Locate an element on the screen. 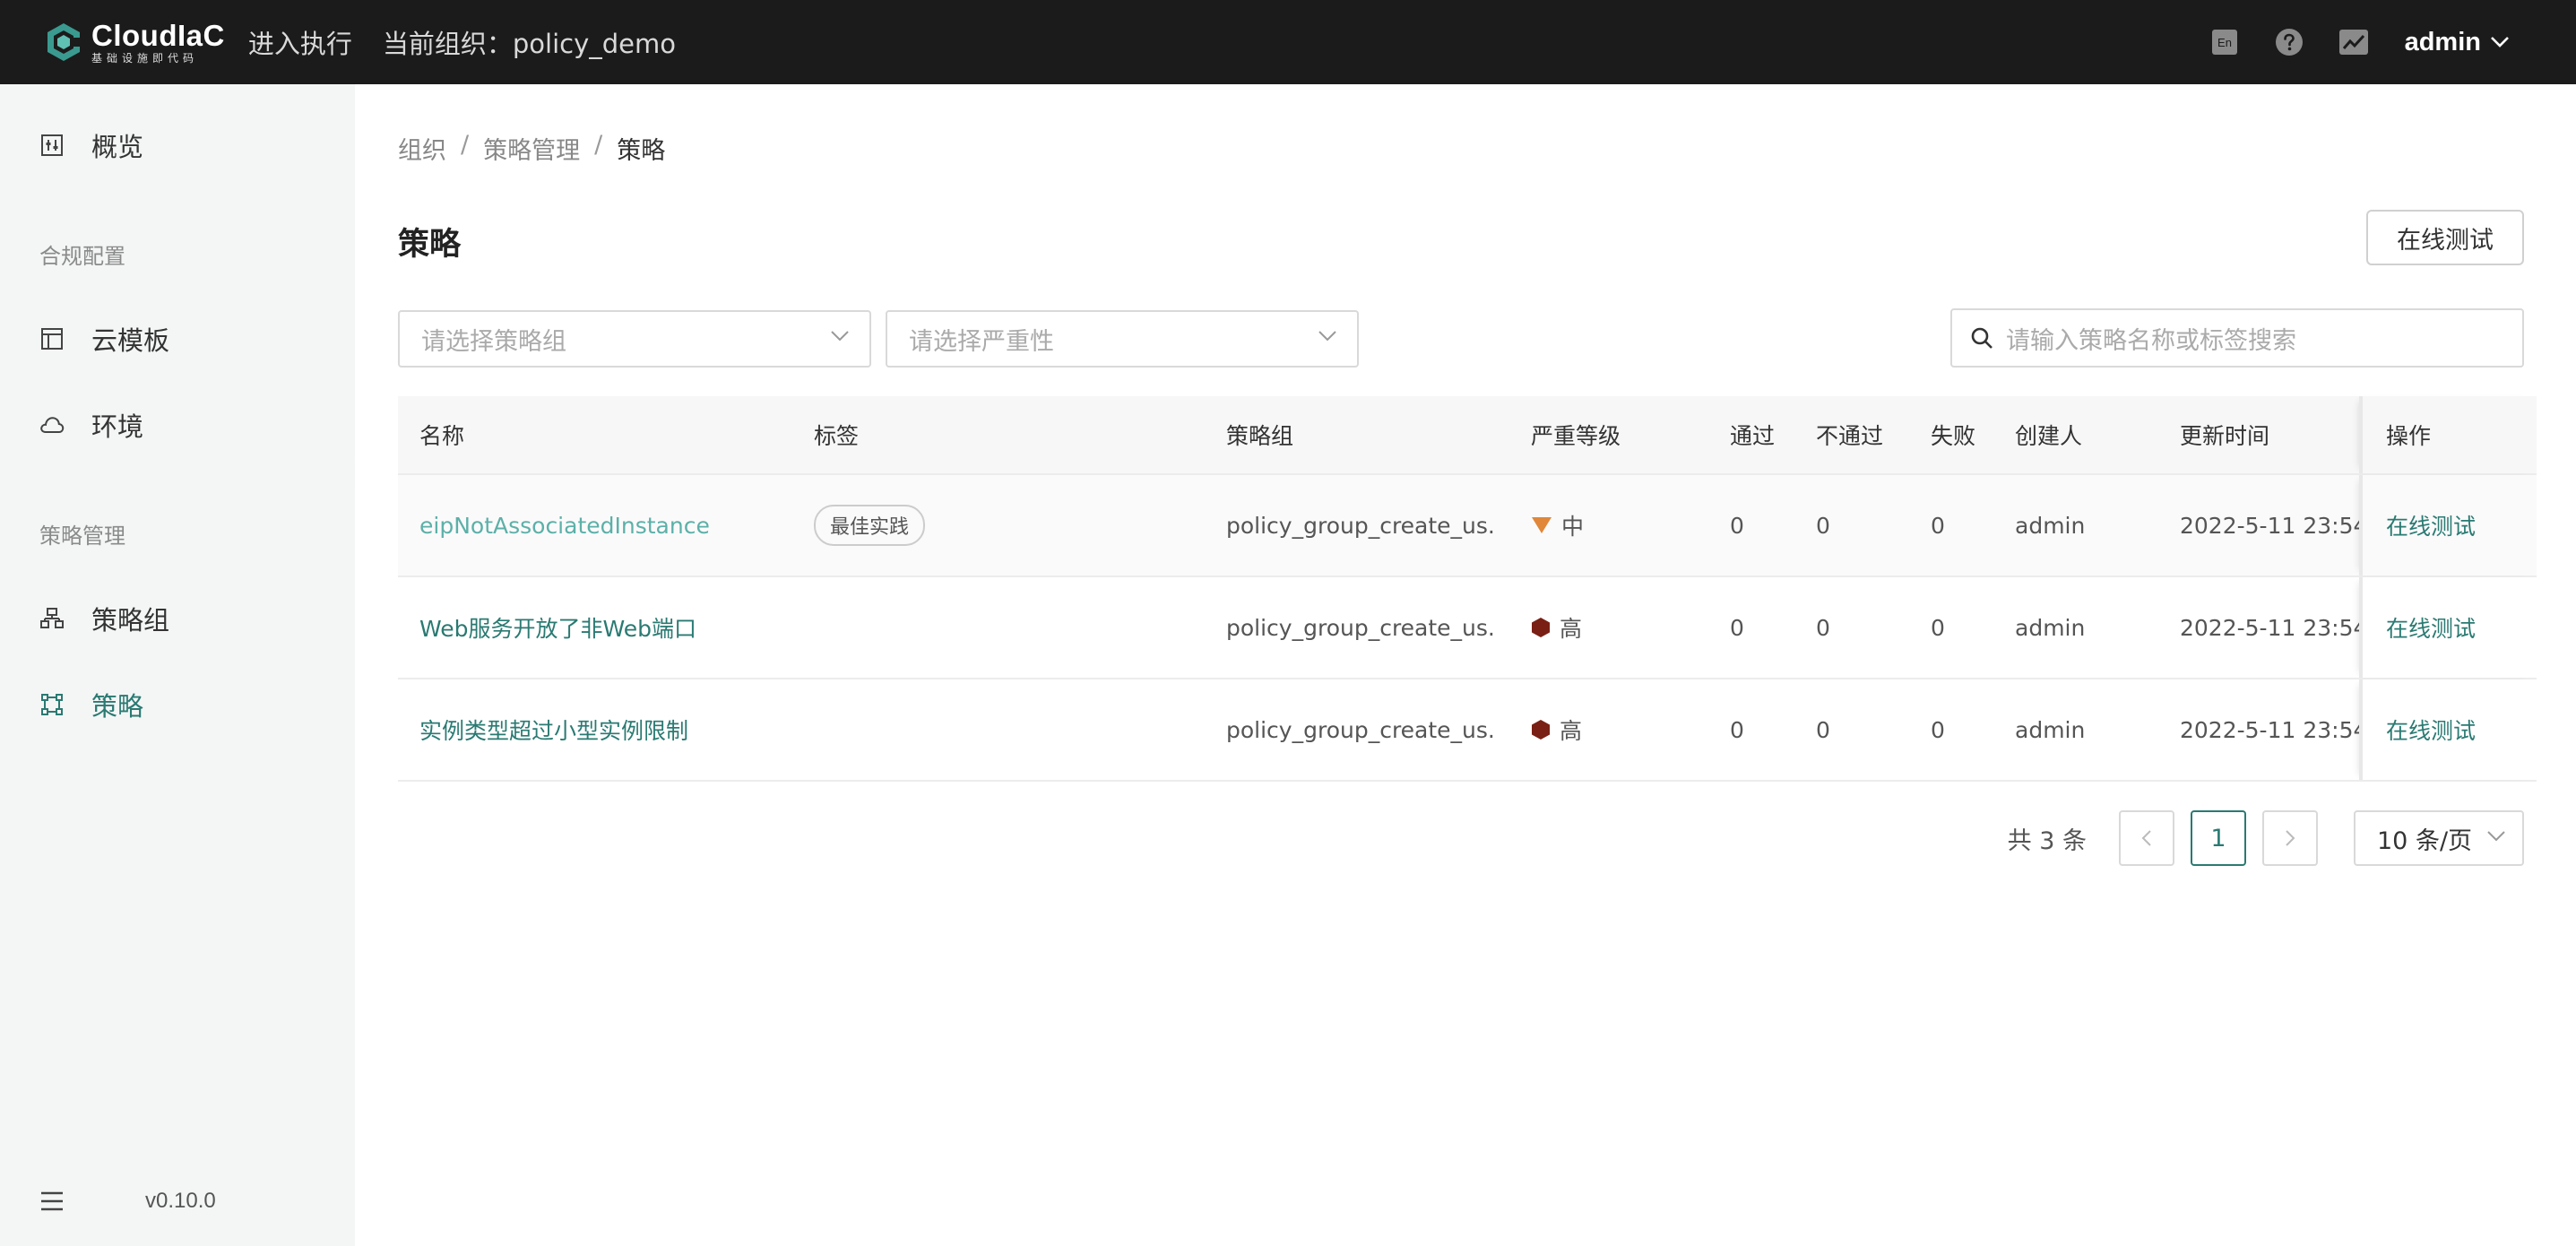 The image size is (2576, 1246). column-header-group: 策略组 is located at coordinates (1260, 436).